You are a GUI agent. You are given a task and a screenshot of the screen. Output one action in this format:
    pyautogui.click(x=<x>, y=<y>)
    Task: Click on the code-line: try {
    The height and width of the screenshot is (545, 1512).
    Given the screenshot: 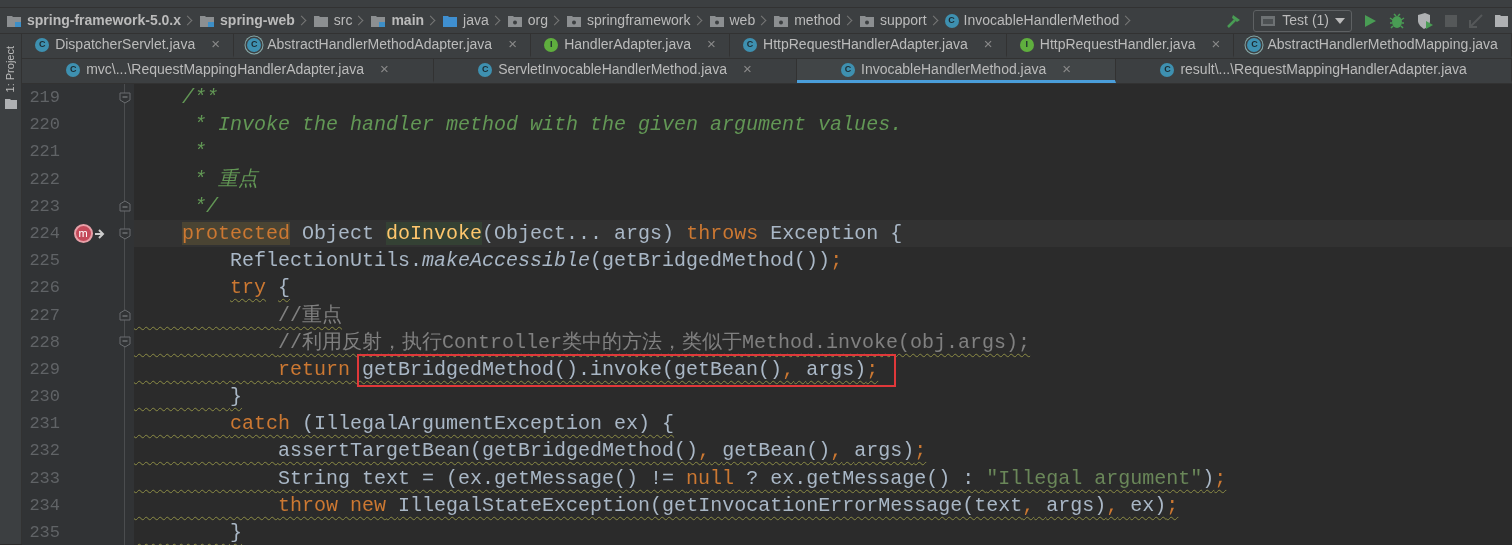 What is the action you would take?
    pyautogui.click(x=260, y=288)
    